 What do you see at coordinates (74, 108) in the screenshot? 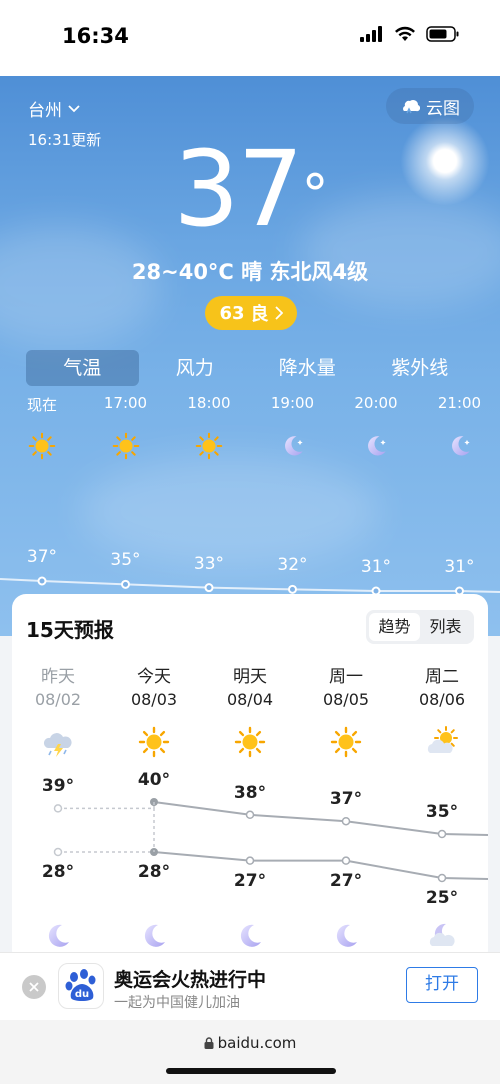
I see `chevron-down-icon` at bounding box center [74, 108].